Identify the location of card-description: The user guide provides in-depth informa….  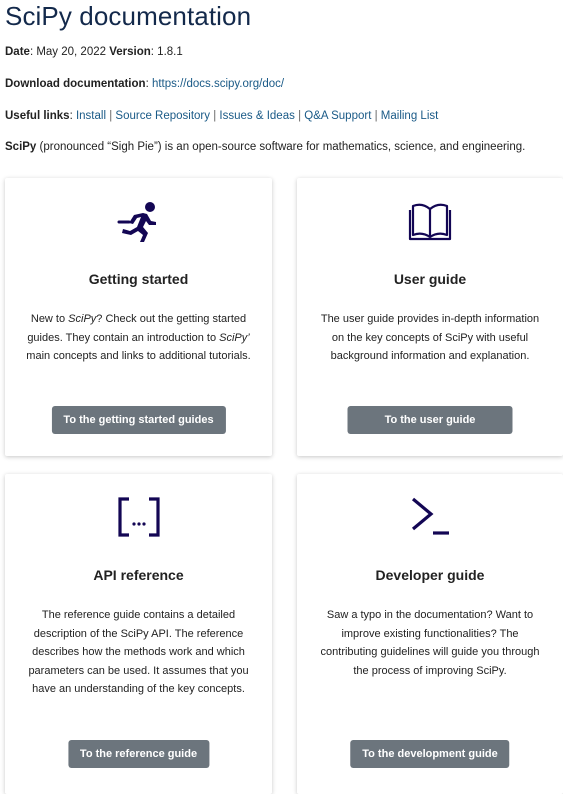
(430, 337).